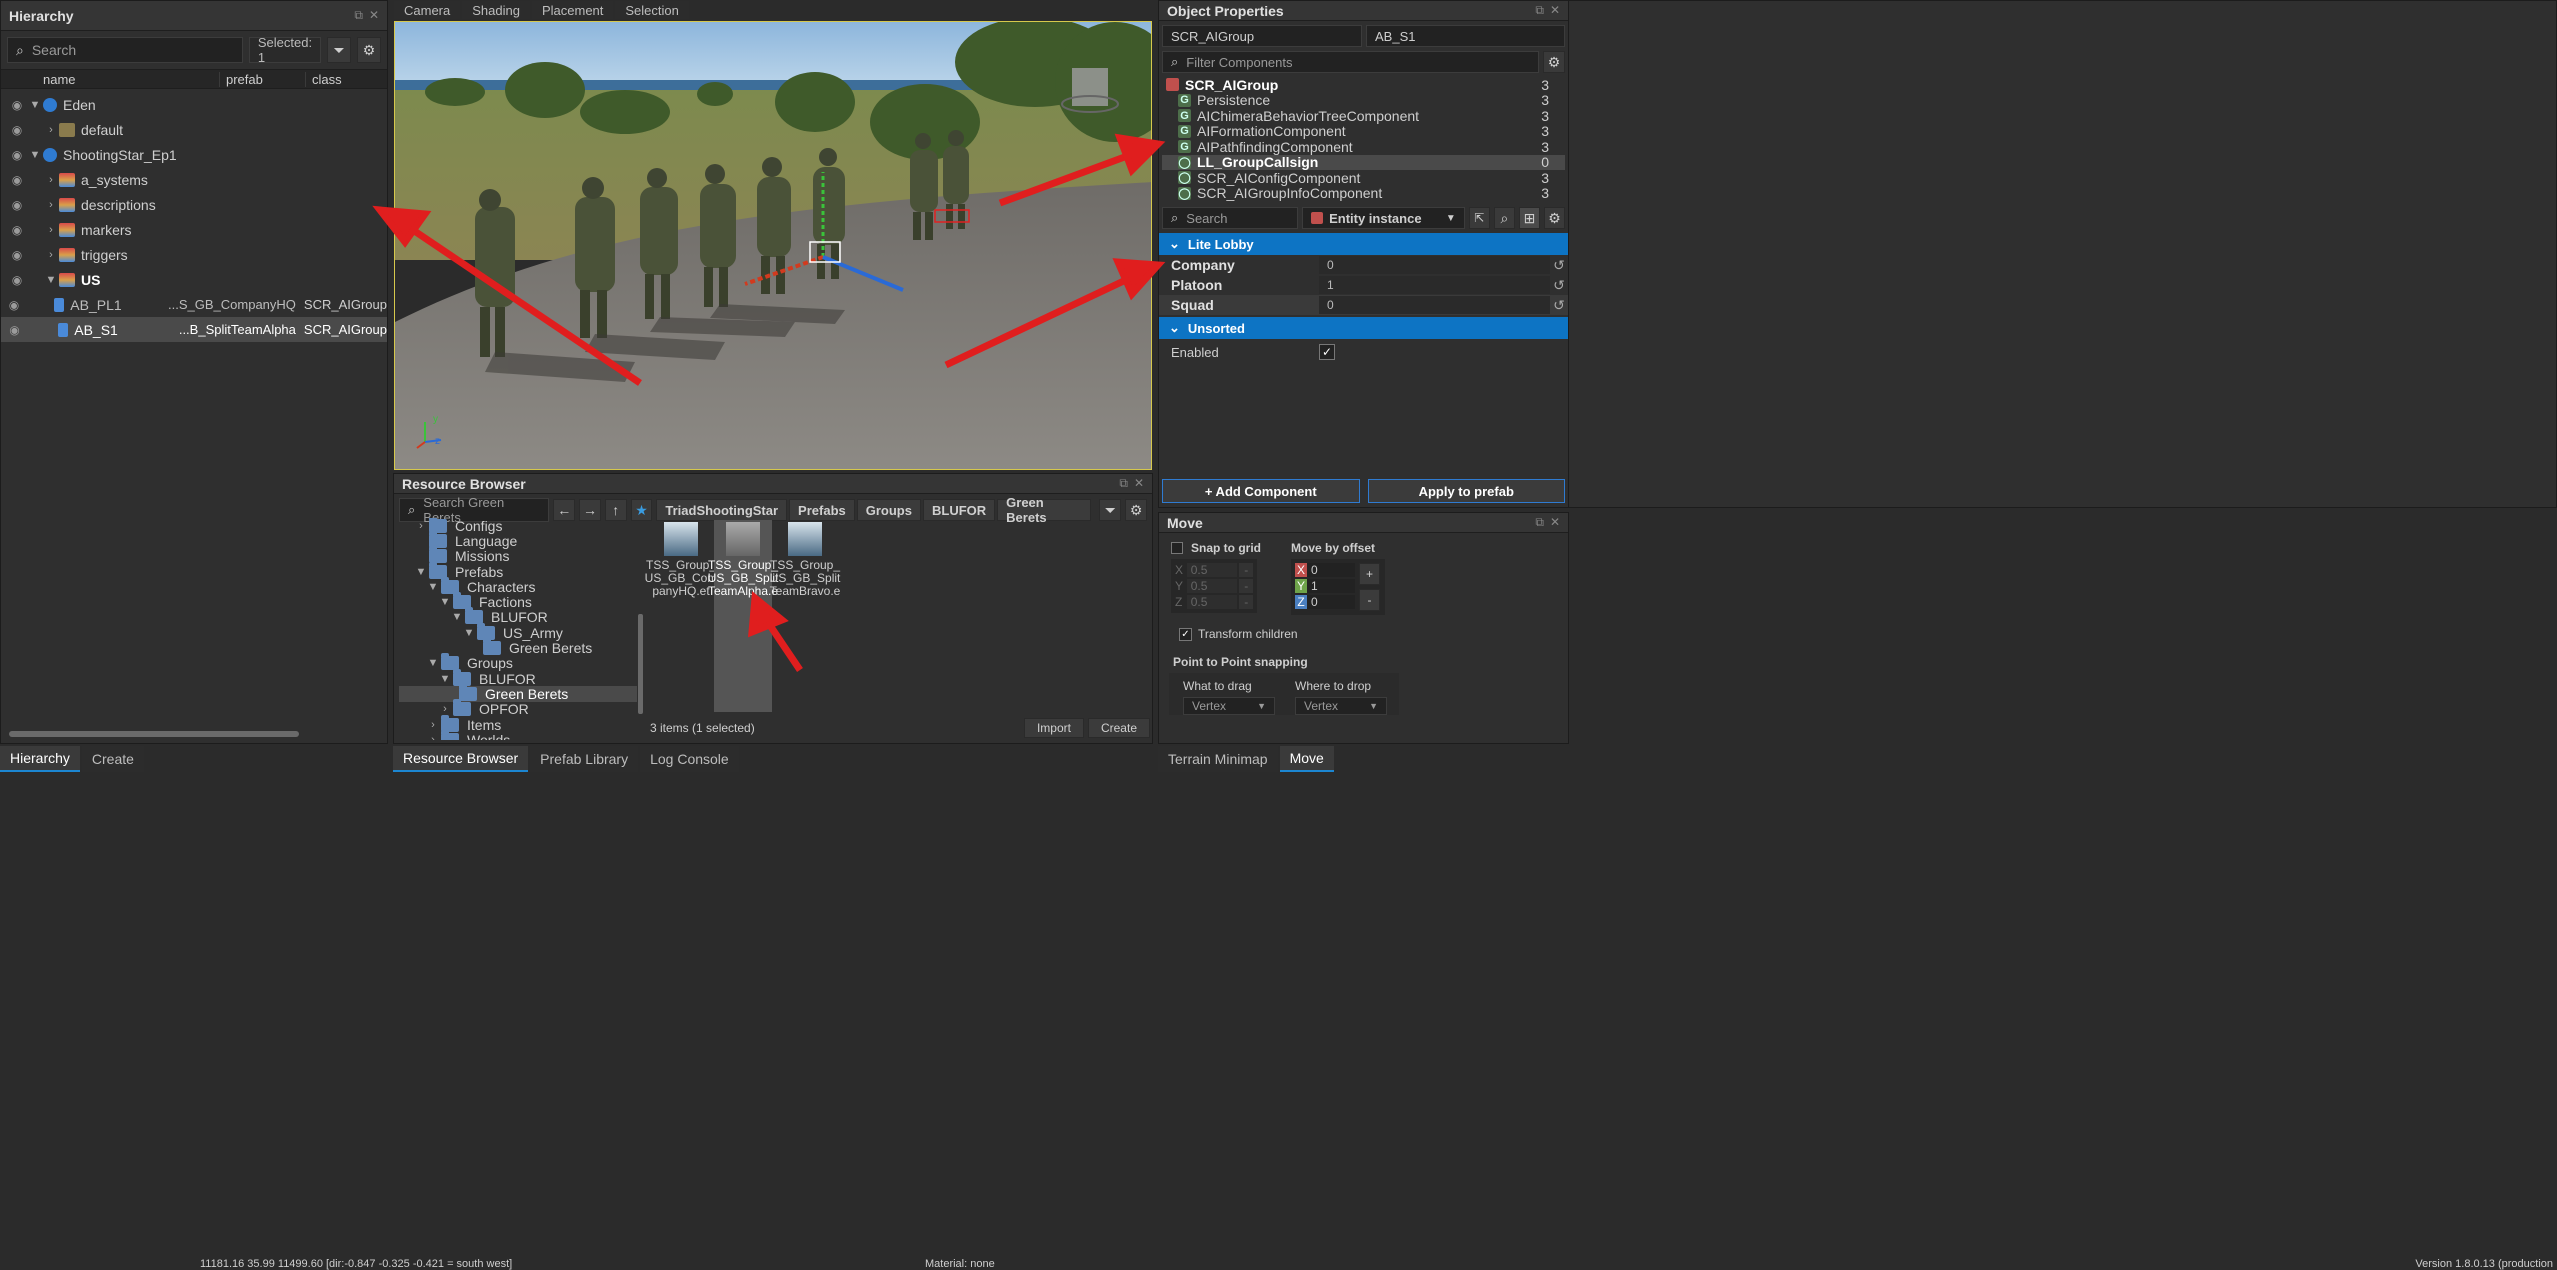 The height and width of the screenshot is (1270, 2557). Describe the element at coordinates (1363, 85) in the screenshot. I see `component-row: SCR_AIGroup 3` at that location.